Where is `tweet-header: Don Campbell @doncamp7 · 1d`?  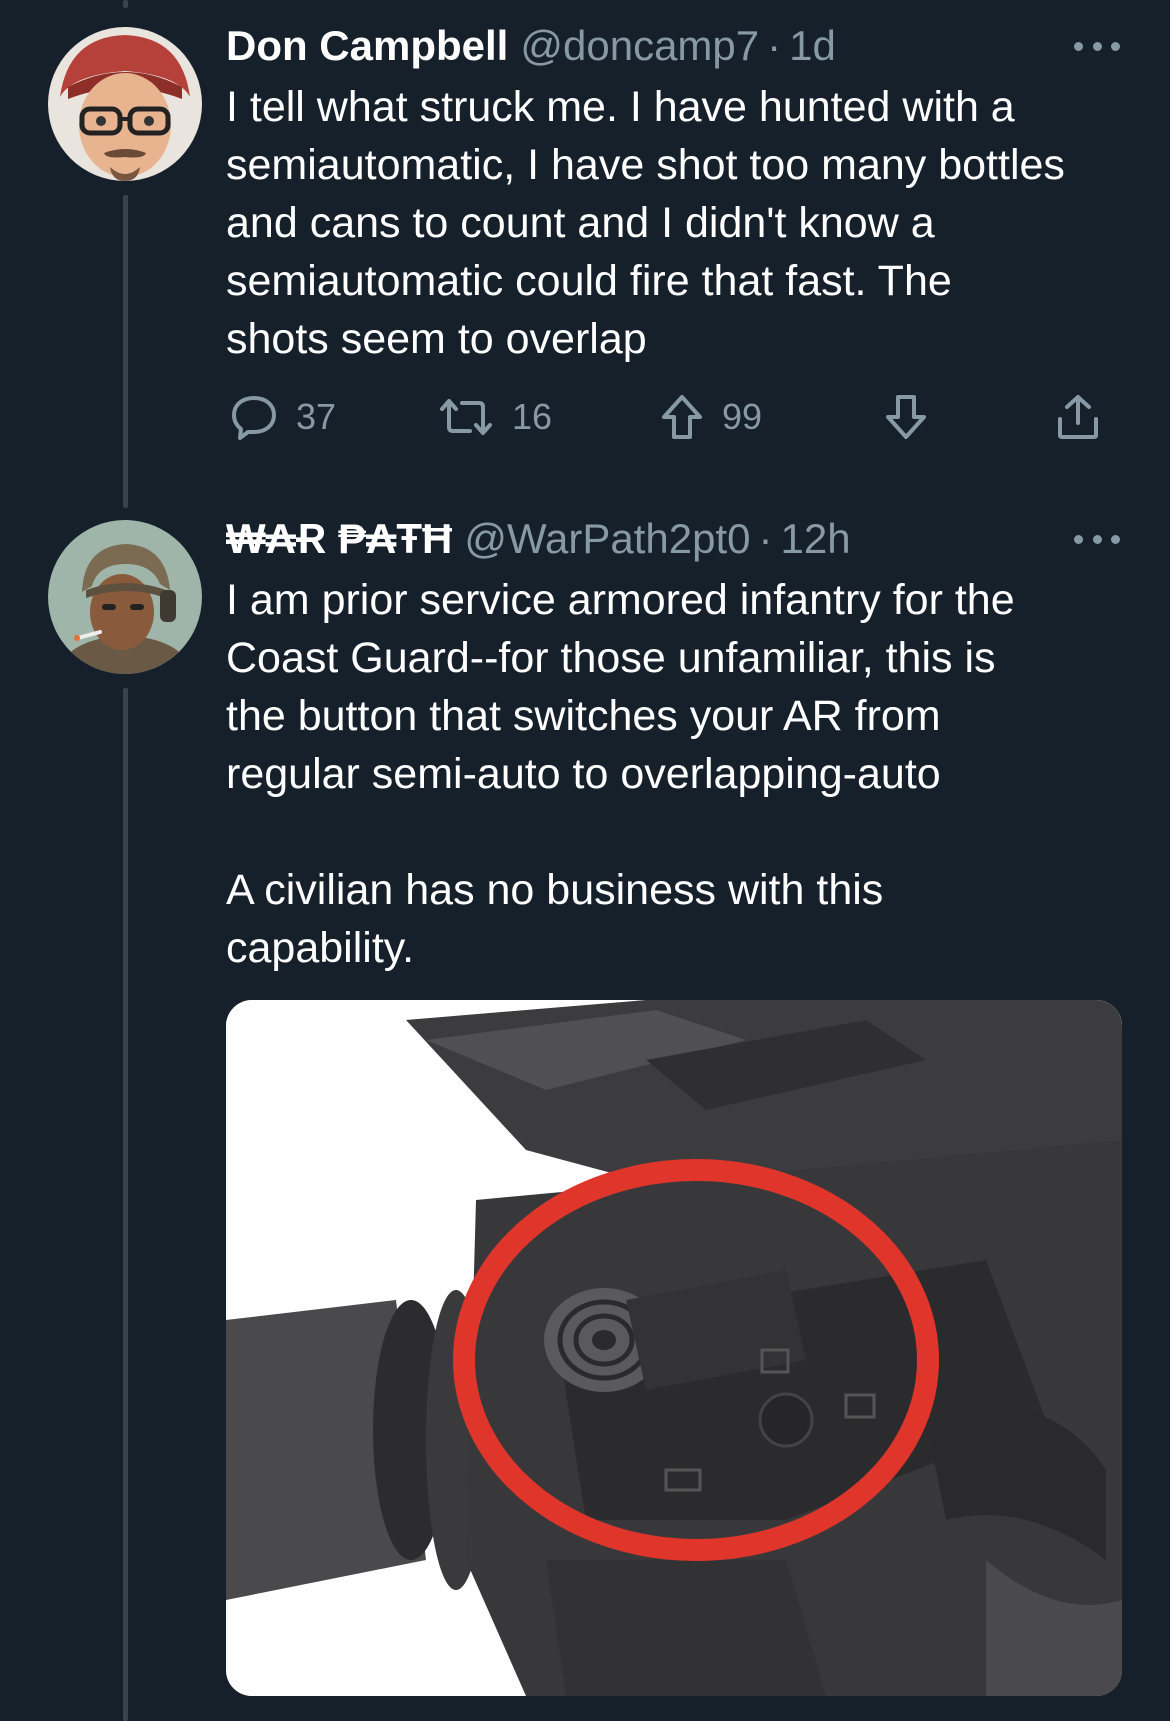 tweet-header: Don Campbell @doncamp7 · 1d is located at coordinates (531, 46).